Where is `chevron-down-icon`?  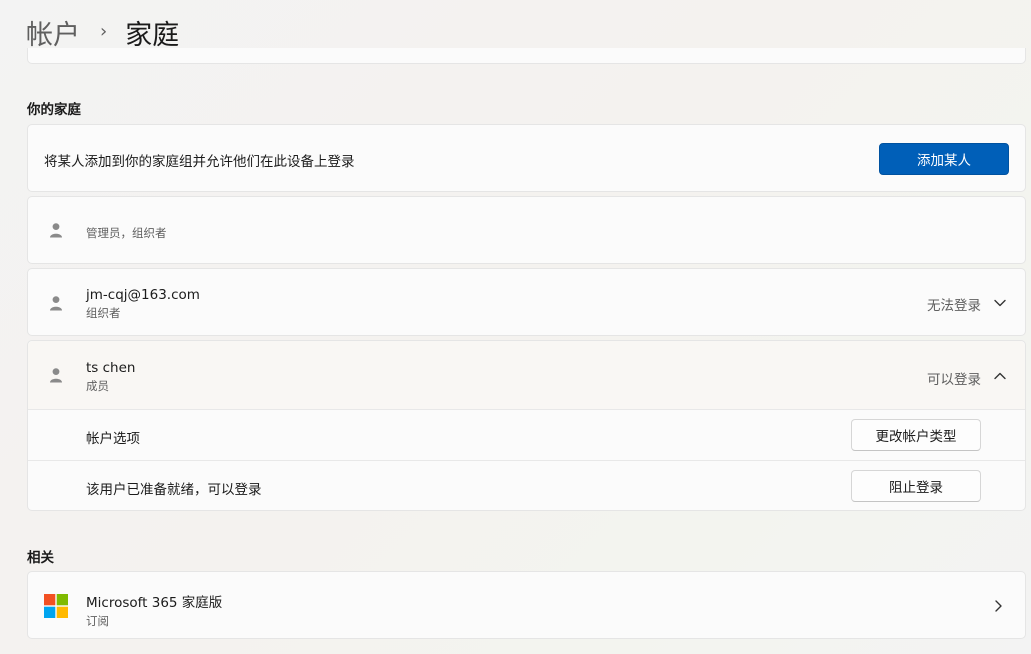
chevron-down-icon is located at coordinates (1000, 303).